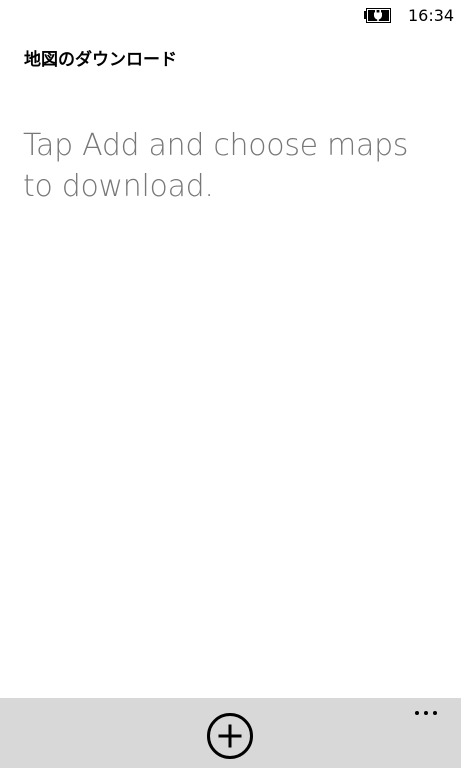 This screenshot has height=768, width=461. I want to click on add-button, so click(230, 736).